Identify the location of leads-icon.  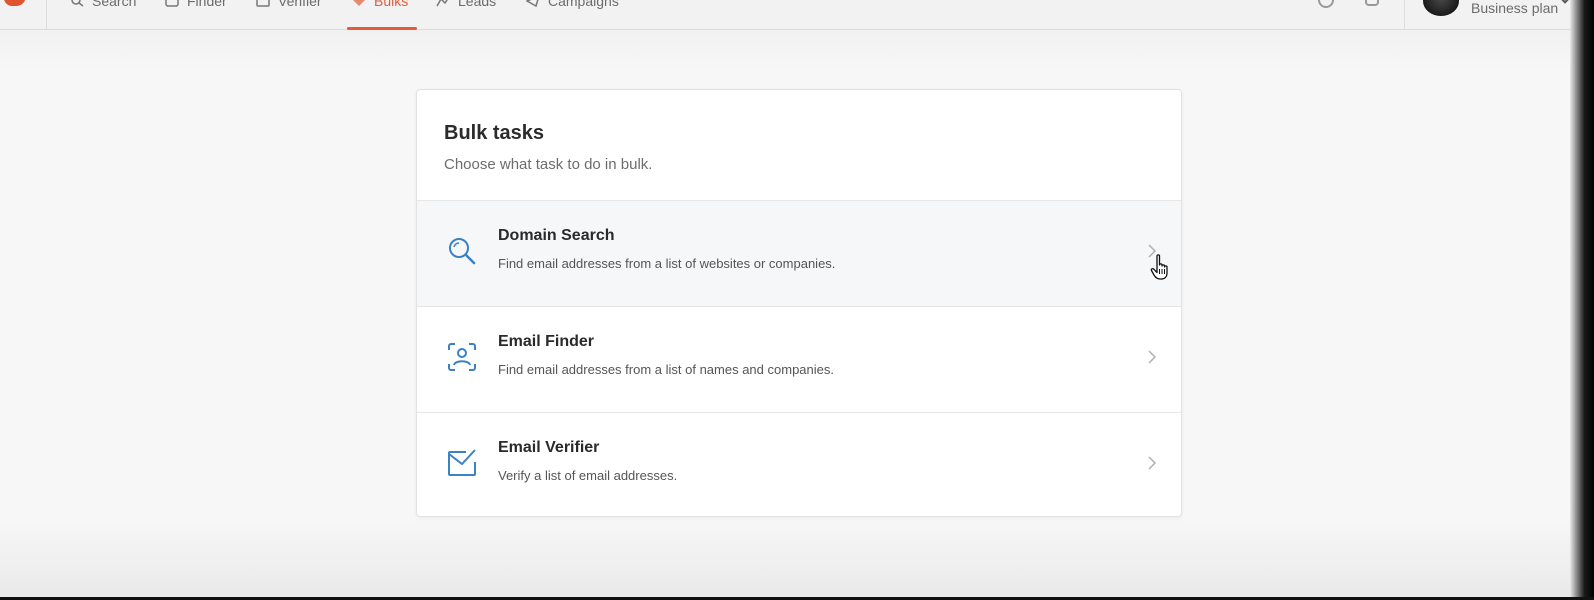
(442, 3).